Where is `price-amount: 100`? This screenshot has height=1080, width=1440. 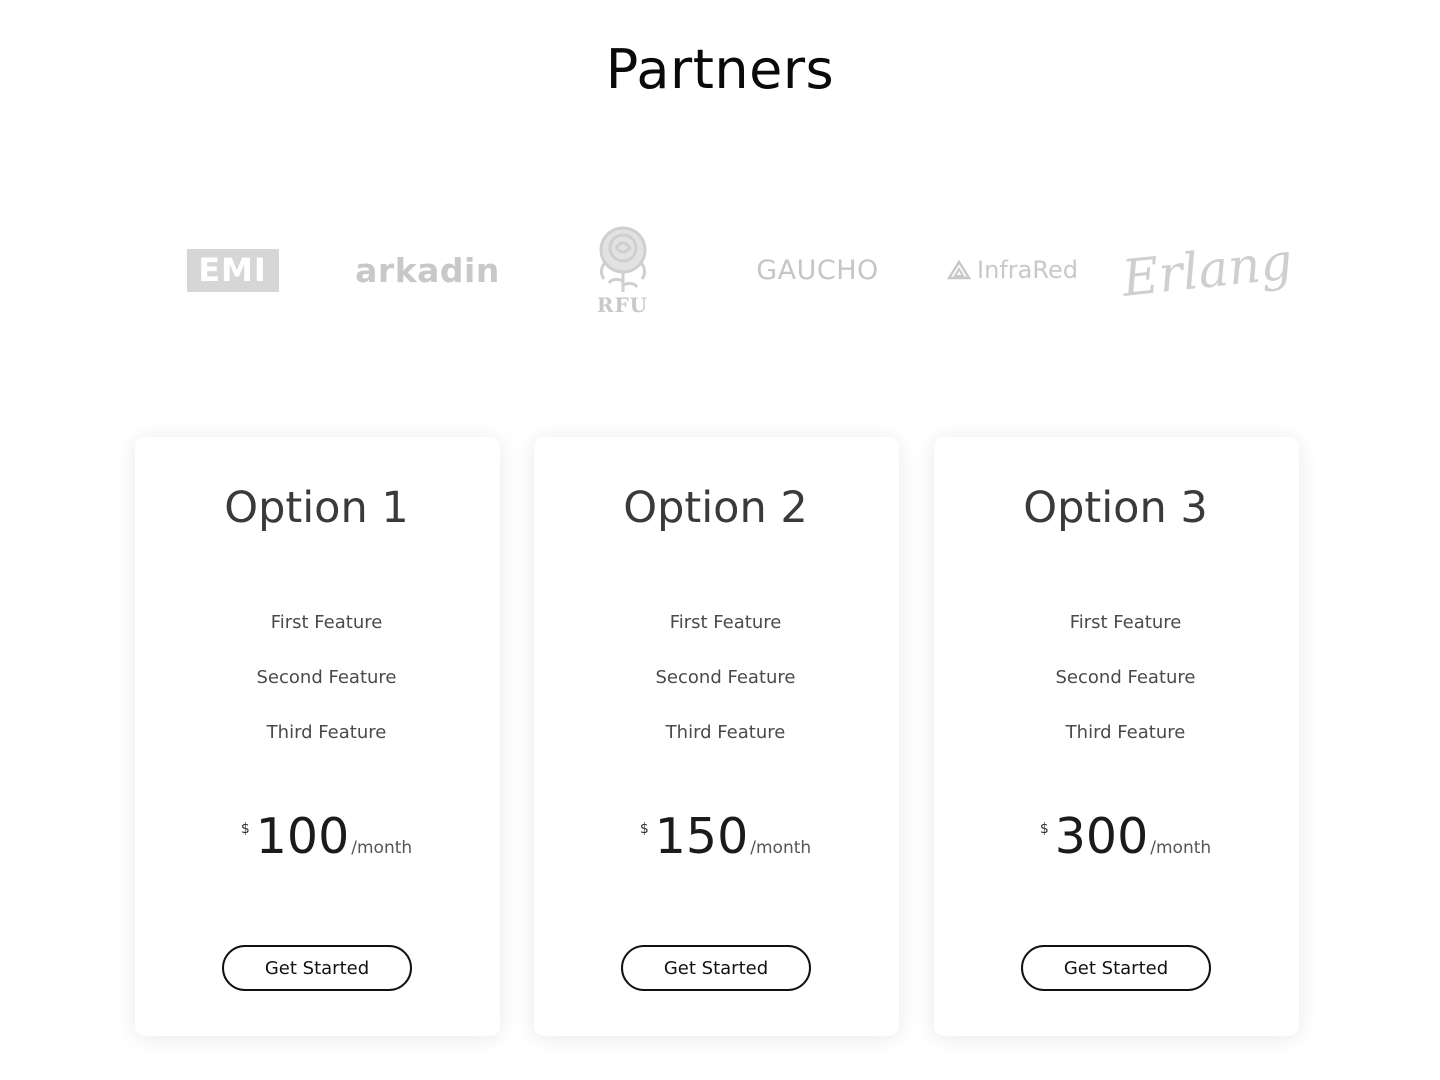 price-amount: 100 is located at coordinates (302, 836).